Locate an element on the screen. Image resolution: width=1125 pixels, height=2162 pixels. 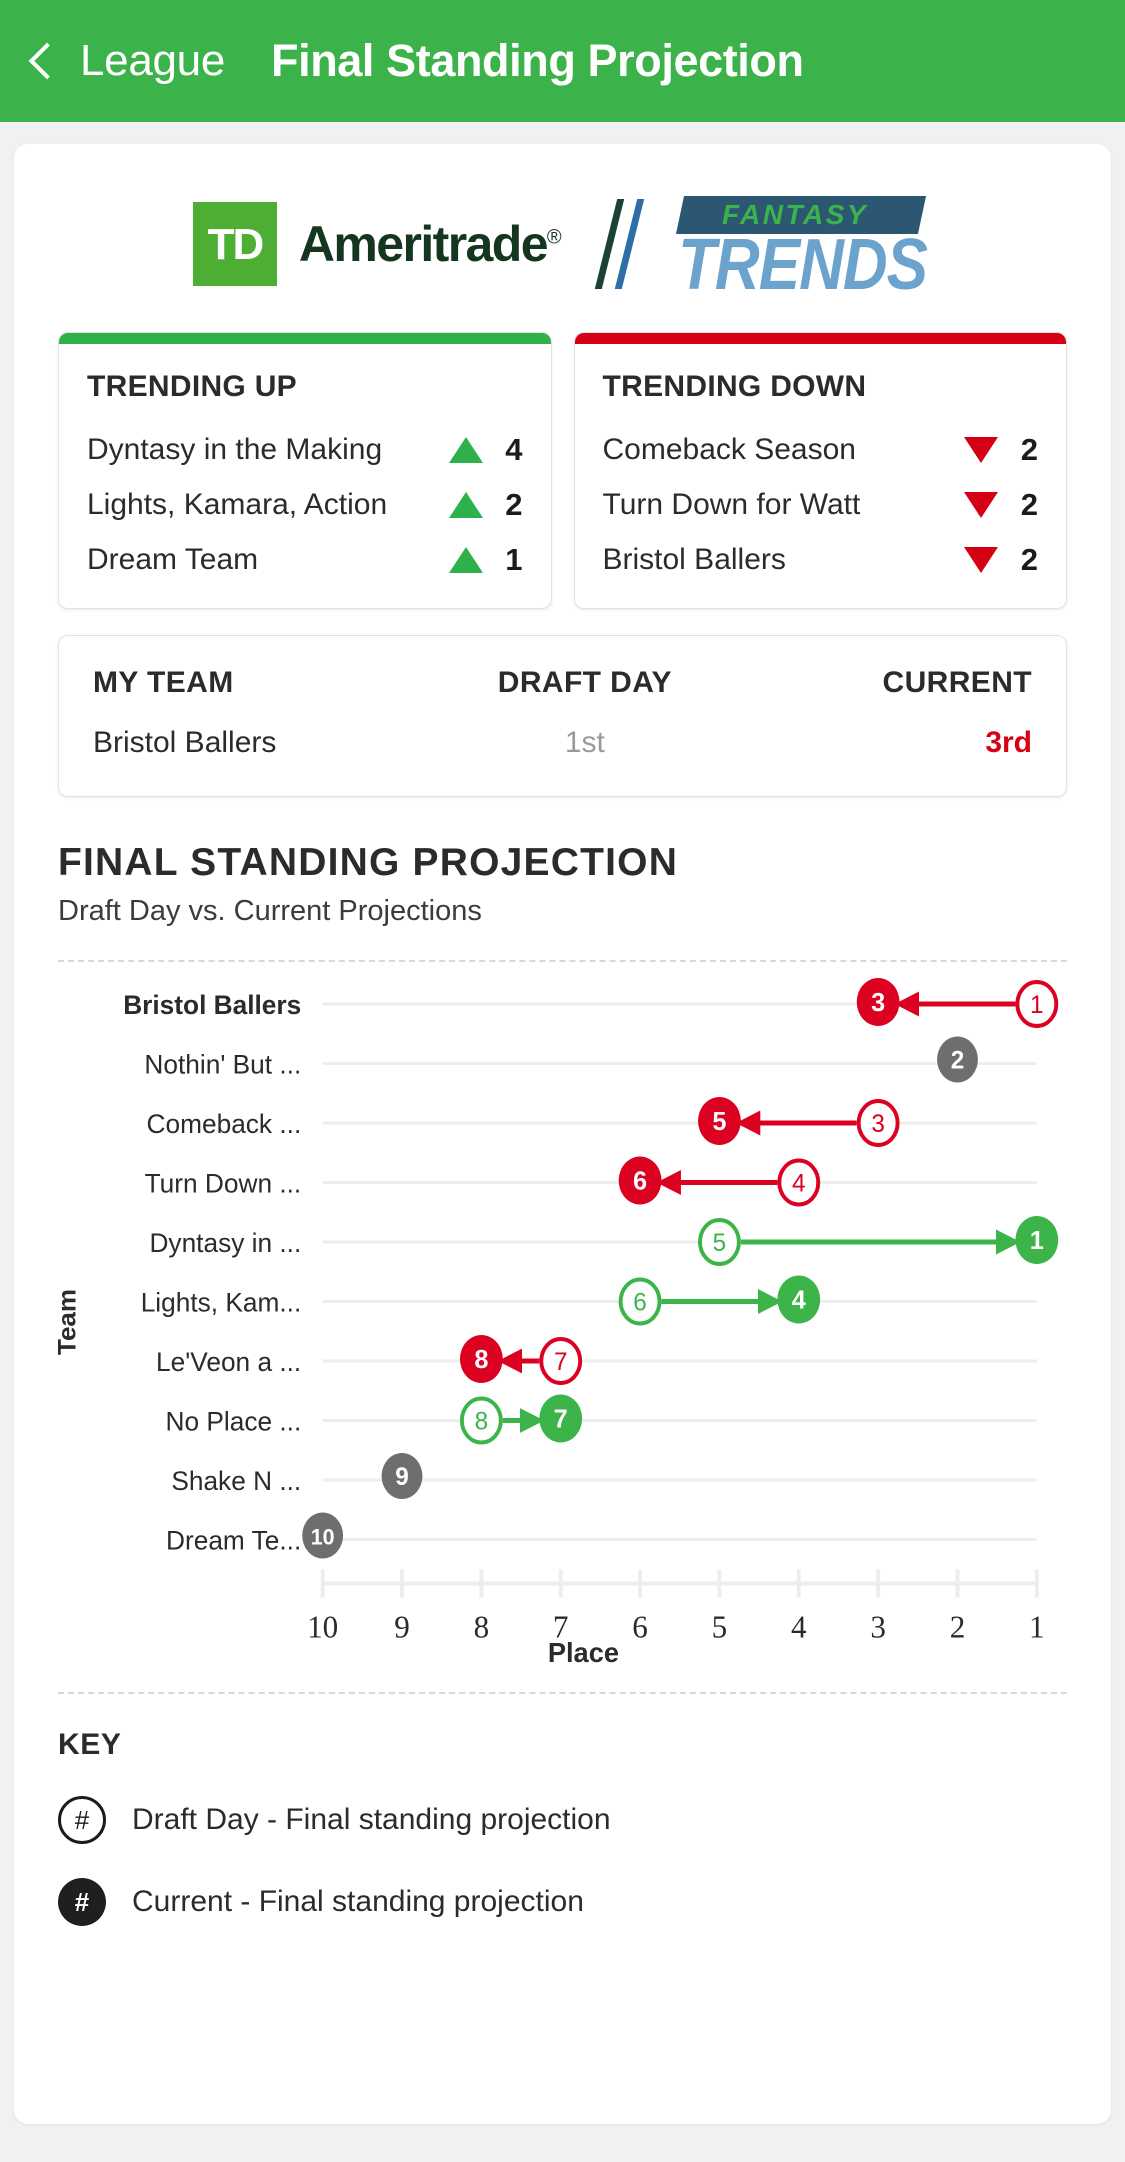
back-button-label: League is located at coordinates (153, 60).